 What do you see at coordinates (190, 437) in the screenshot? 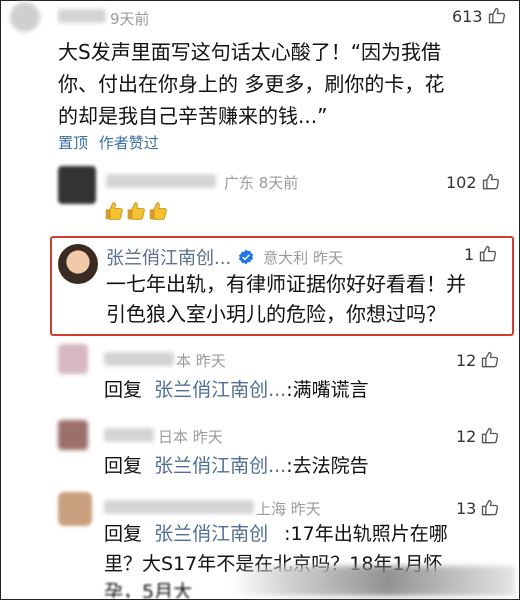
I see `reply-location-time: 日本 昨天` at bounding box center [190, 437].